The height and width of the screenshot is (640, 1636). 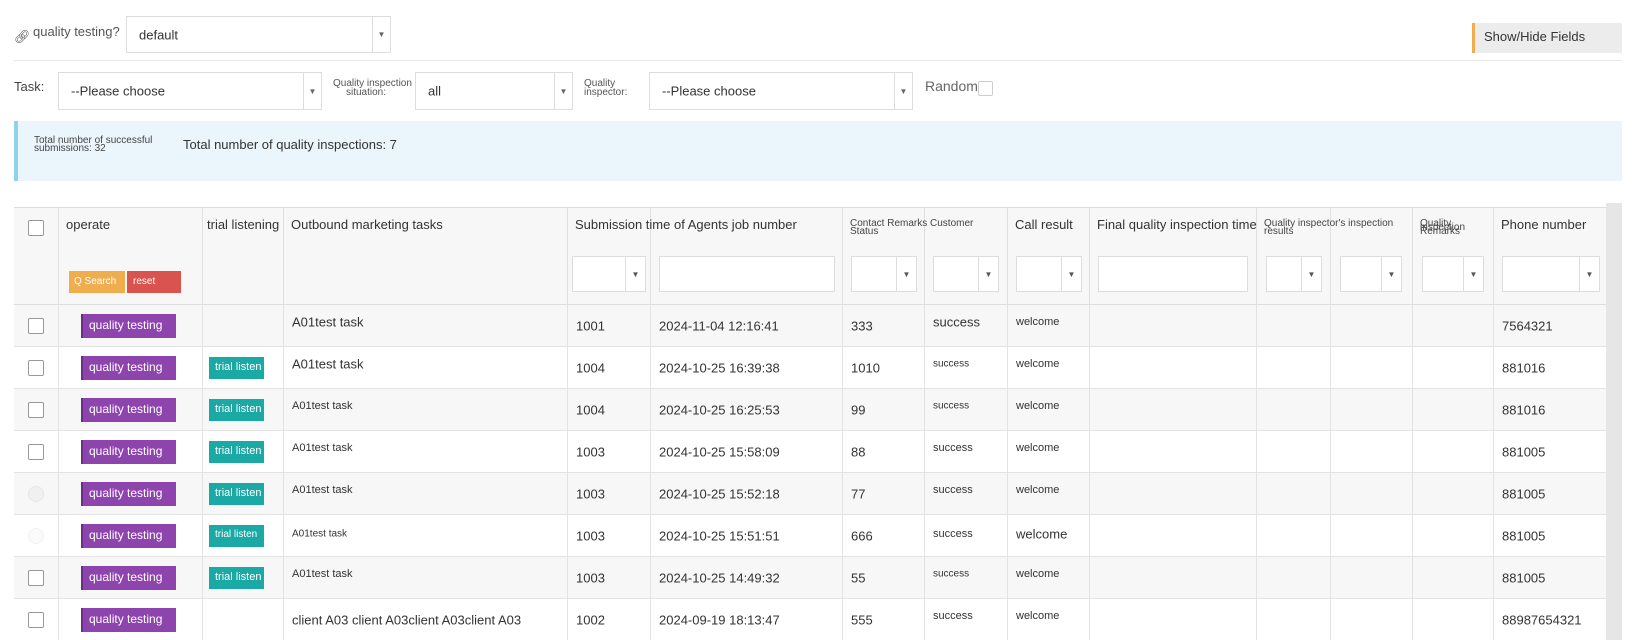 I want to click on quality-testing-value: default, so click(x=159, y=34).